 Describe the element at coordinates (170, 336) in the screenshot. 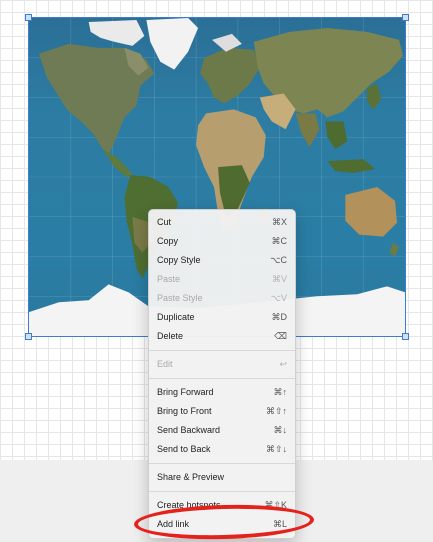

I see `menu-item-label: Delete` at that location.